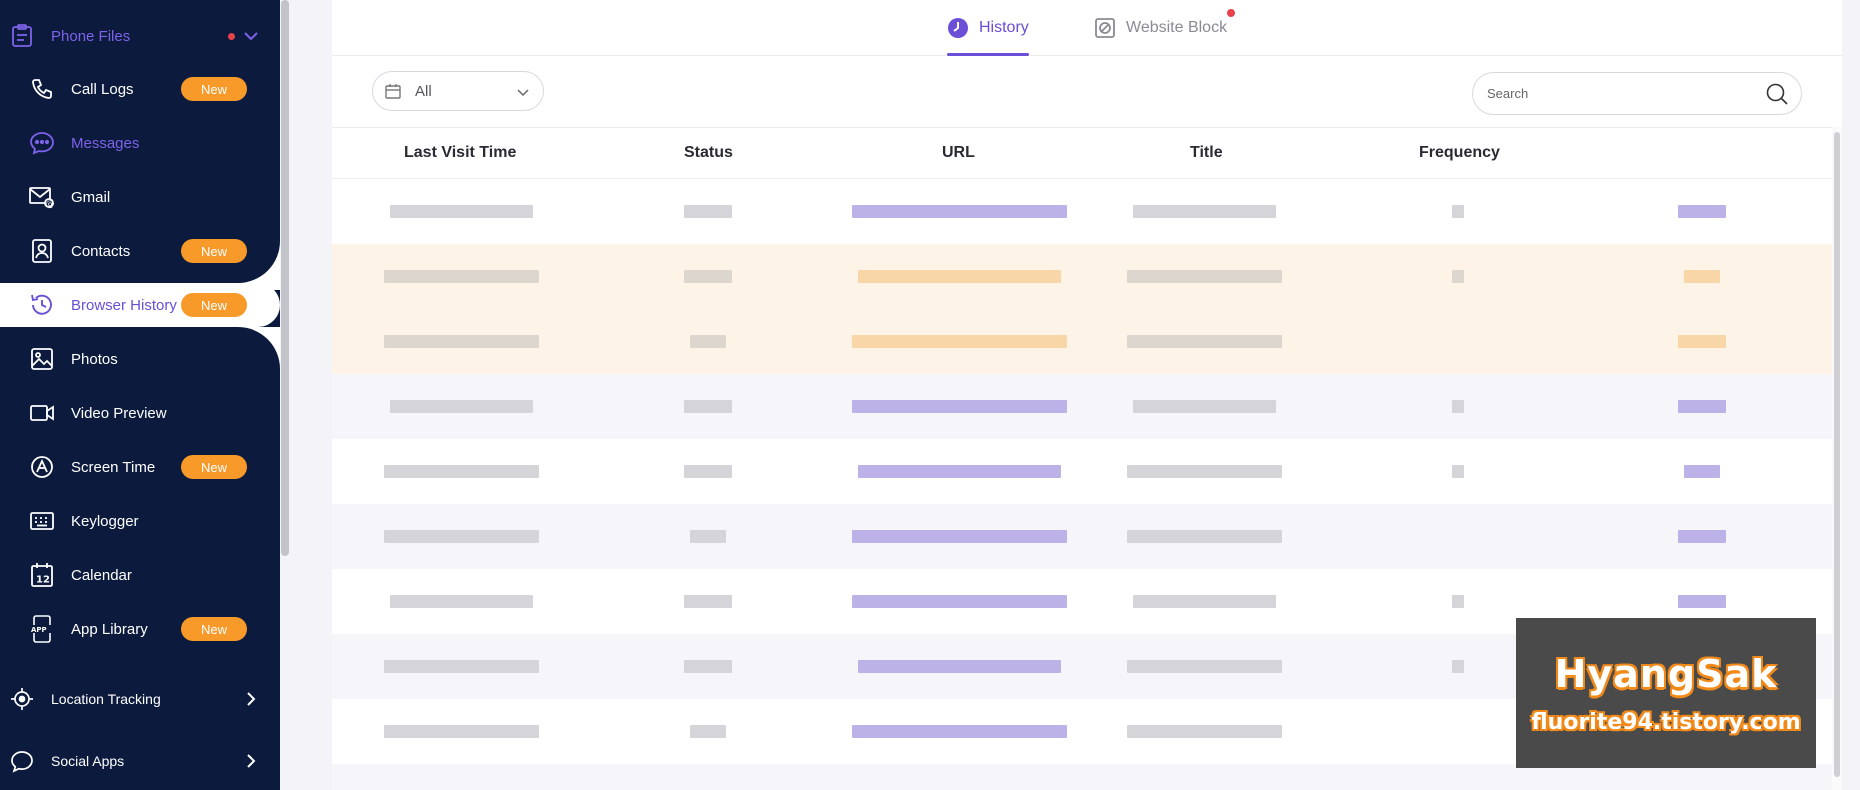 The width and height of the screenshot is (1860, 790). What do you see at coordinates (393, 91) in the screenshot?
I see `calendar-icon` at bounding box center [393, 91].